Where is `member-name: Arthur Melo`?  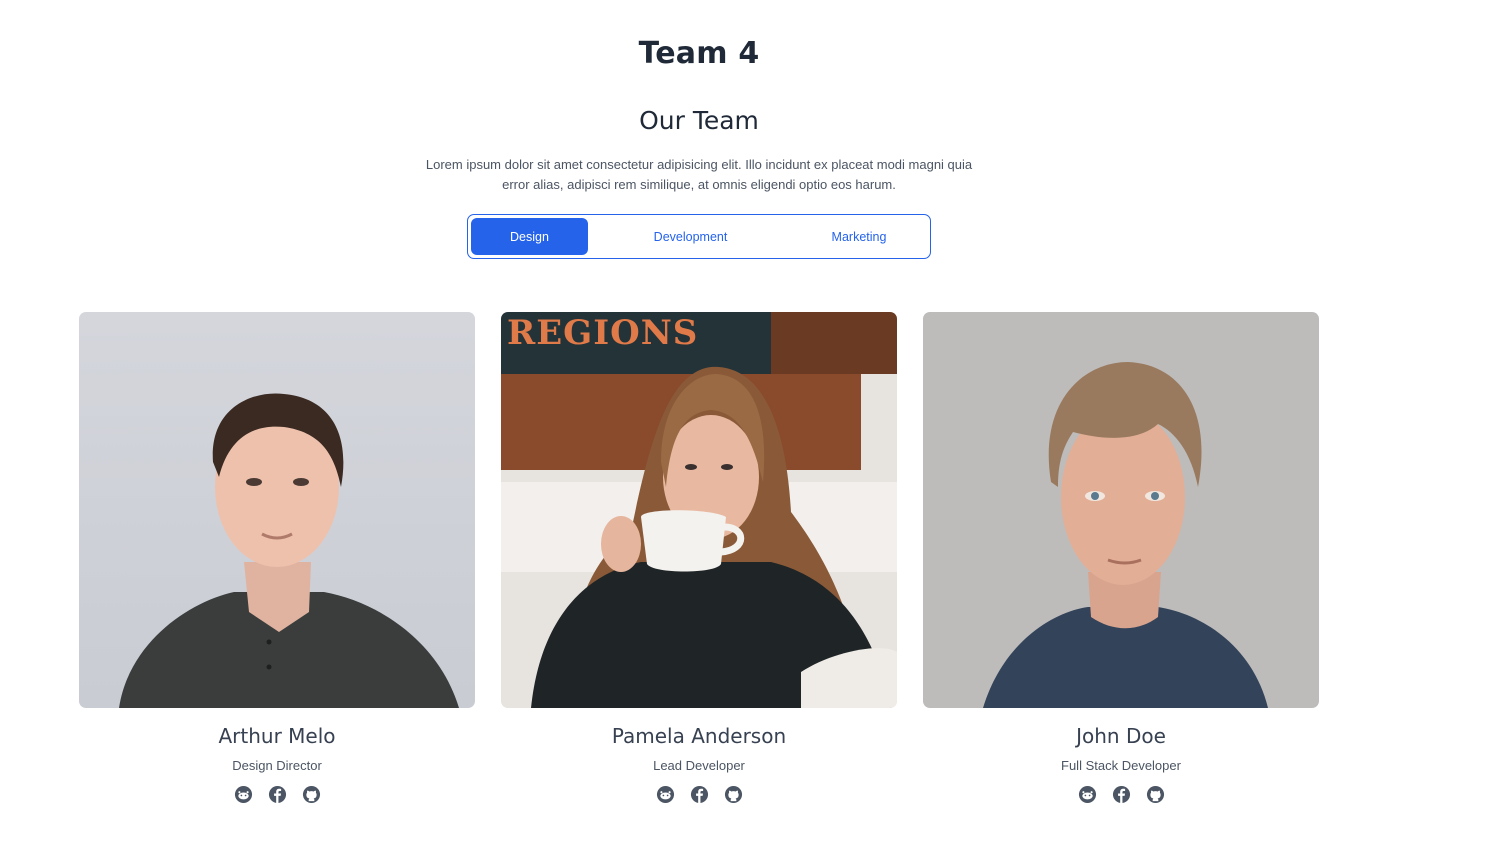
member-name: Arthur Melo is located at coordinates (277, 736).